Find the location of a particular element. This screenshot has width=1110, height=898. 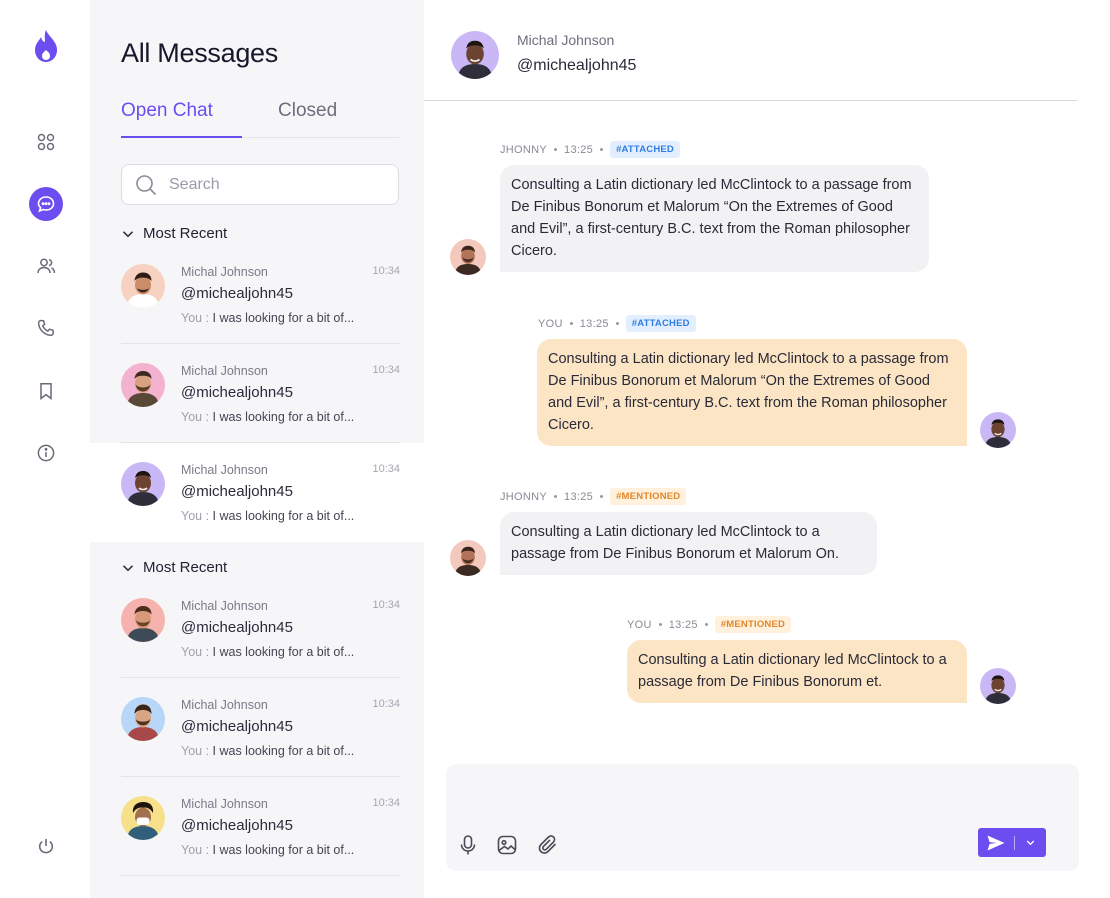

active-tab-indicator is located at coordinates (181, 137).